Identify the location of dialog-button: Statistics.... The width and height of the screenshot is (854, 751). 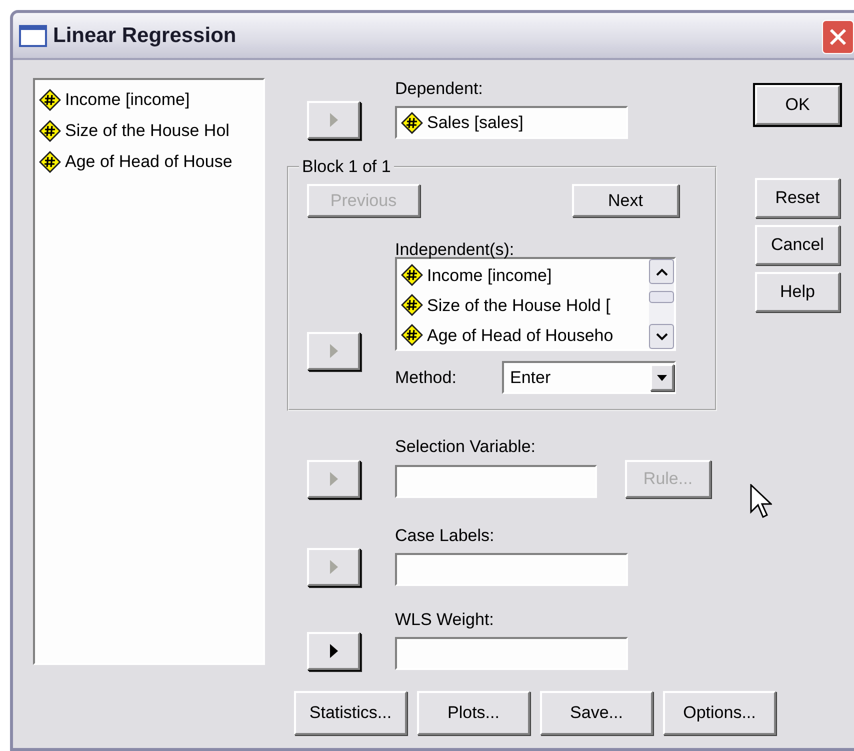
(350, 713).